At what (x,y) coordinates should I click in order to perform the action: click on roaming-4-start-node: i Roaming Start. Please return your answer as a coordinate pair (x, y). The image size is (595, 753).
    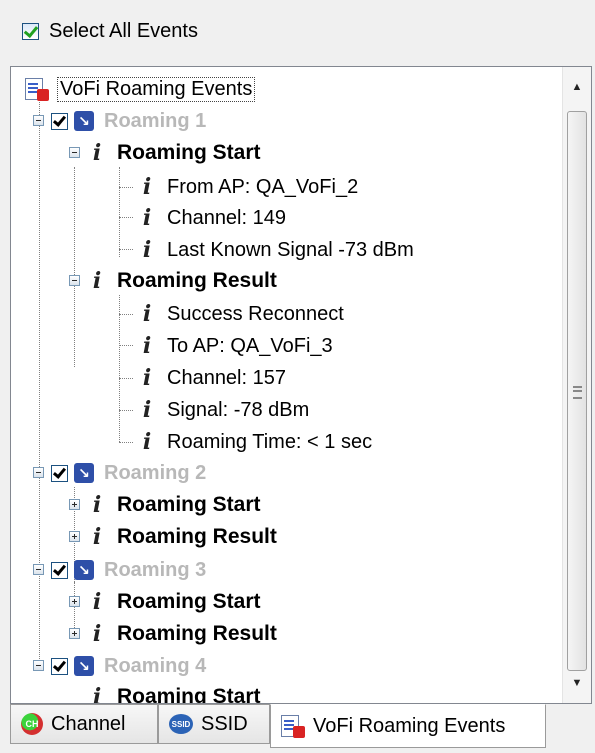
    Looking at the image, I should click on (174, 692).